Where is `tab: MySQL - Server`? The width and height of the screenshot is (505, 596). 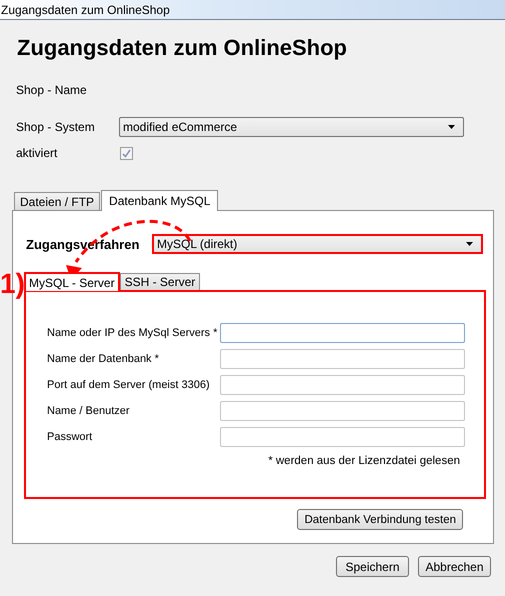 tab: MySQL - Server is located at coordinates (72, 281).